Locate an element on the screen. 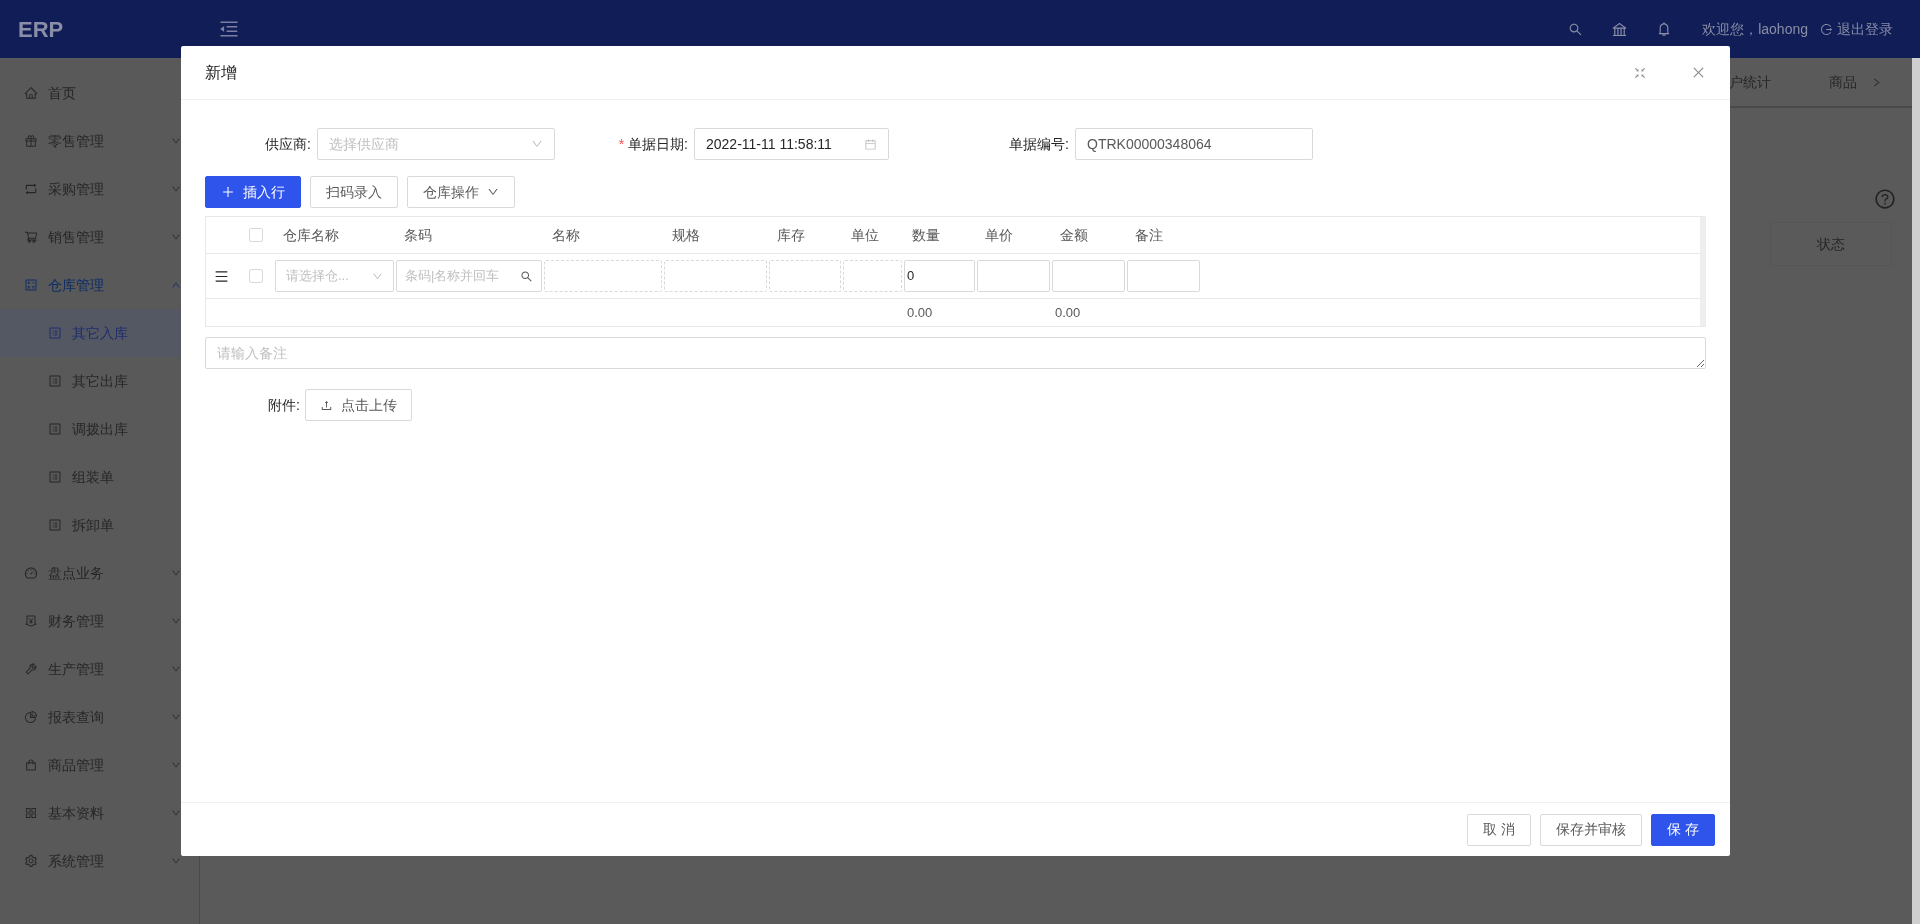 The image size is (1920, 924). cart-icon is located at coordinates (31, 237).